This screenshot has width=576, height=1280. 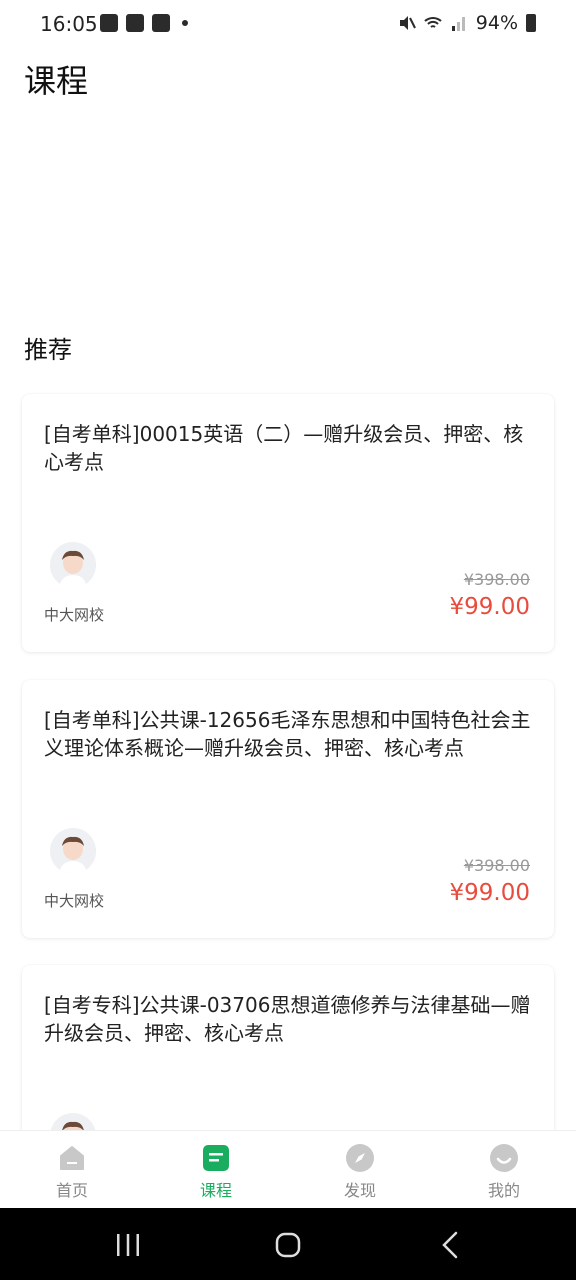 I want to click on tab-label: 首页, so click(x=71, y=1190).